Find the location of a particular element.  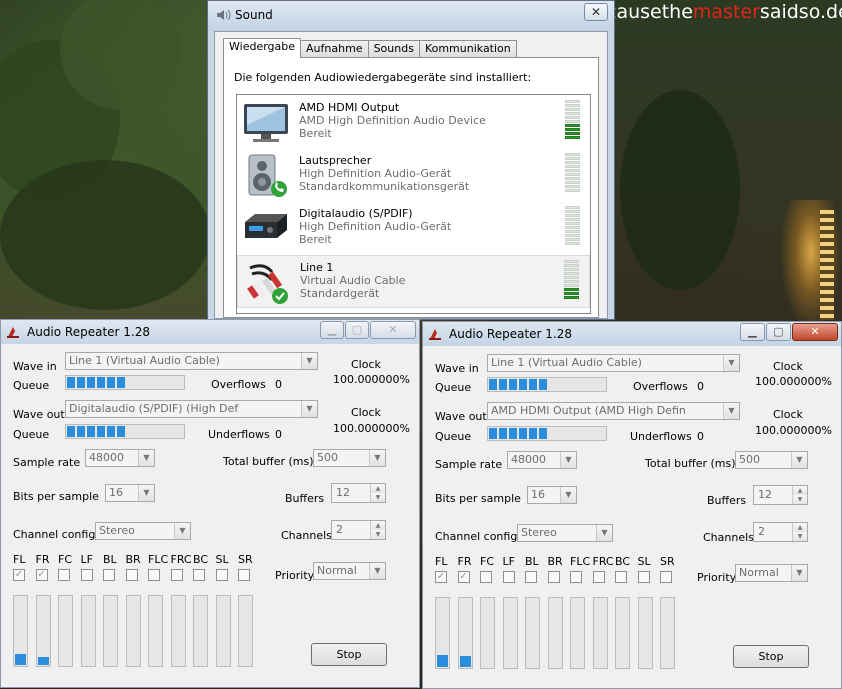

sound-titlebar: Sound ✕ is located at coordinates (411, 16).